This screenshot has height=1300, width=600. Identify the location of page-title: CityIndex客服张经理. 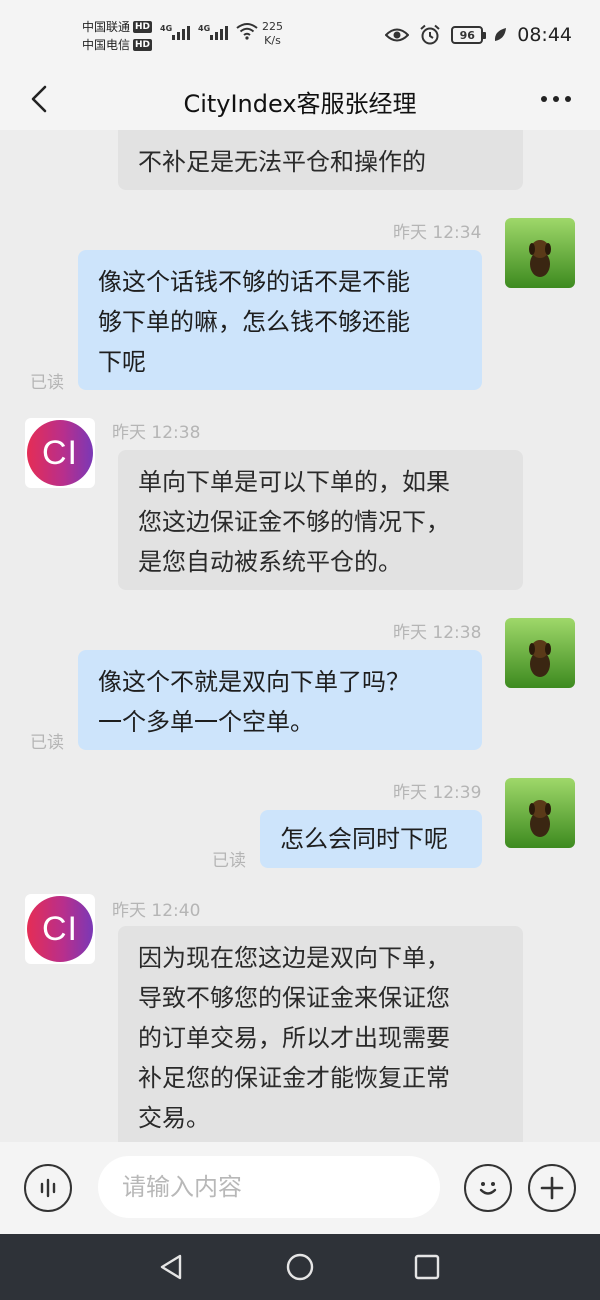
(300, 104).